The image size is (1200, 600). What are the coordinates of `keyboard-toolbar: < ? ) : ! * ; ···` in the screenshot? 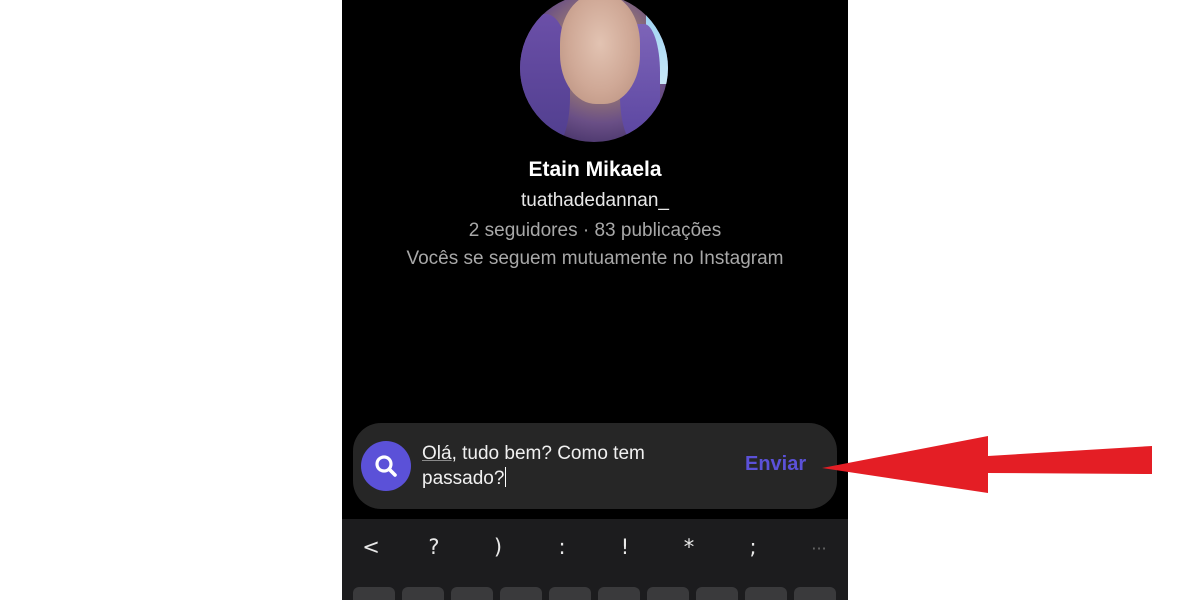 It's located at (595, 548).